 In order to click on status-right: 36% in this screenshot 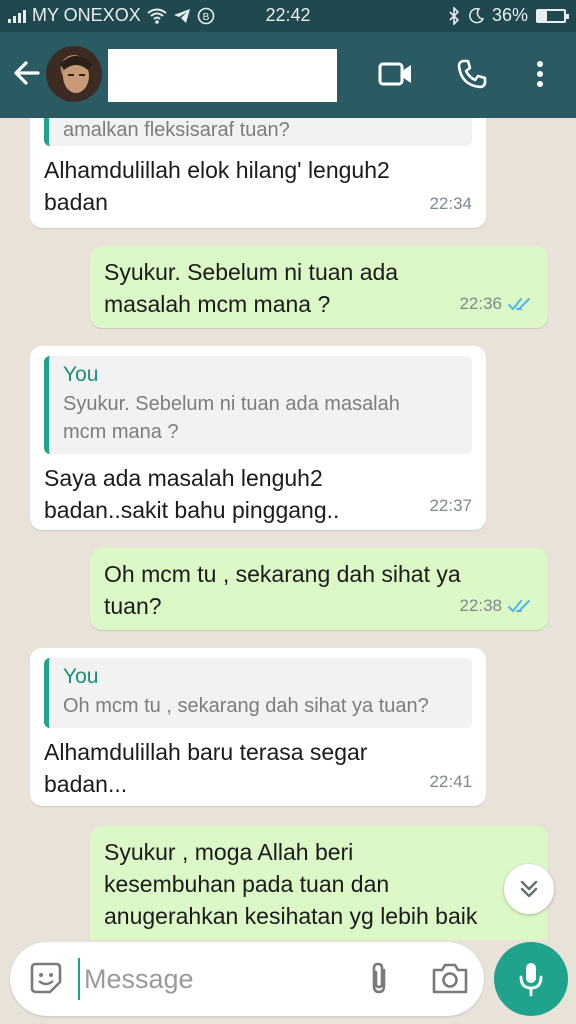, I will do `click(508, 15)`.